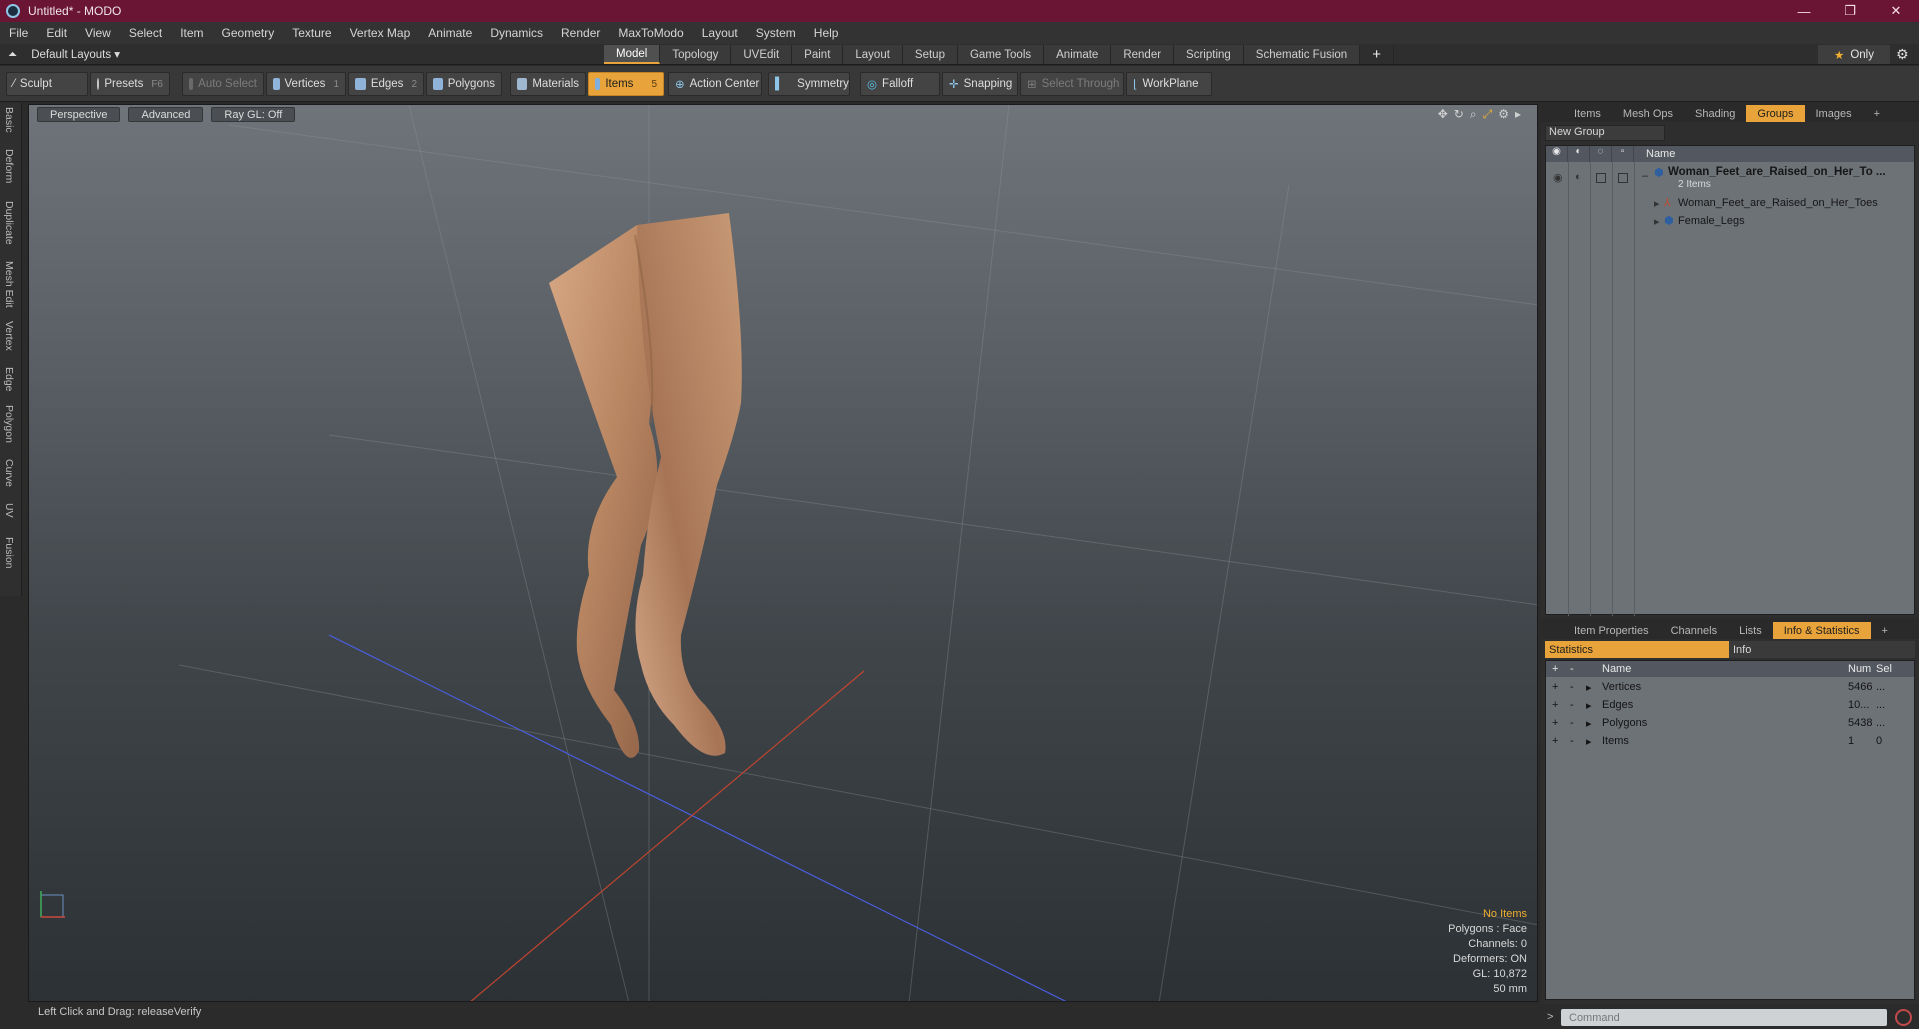  Describe the element at coordinates (1775, 113) in the screenshot. I see `tab-groups: Groups` at that location.